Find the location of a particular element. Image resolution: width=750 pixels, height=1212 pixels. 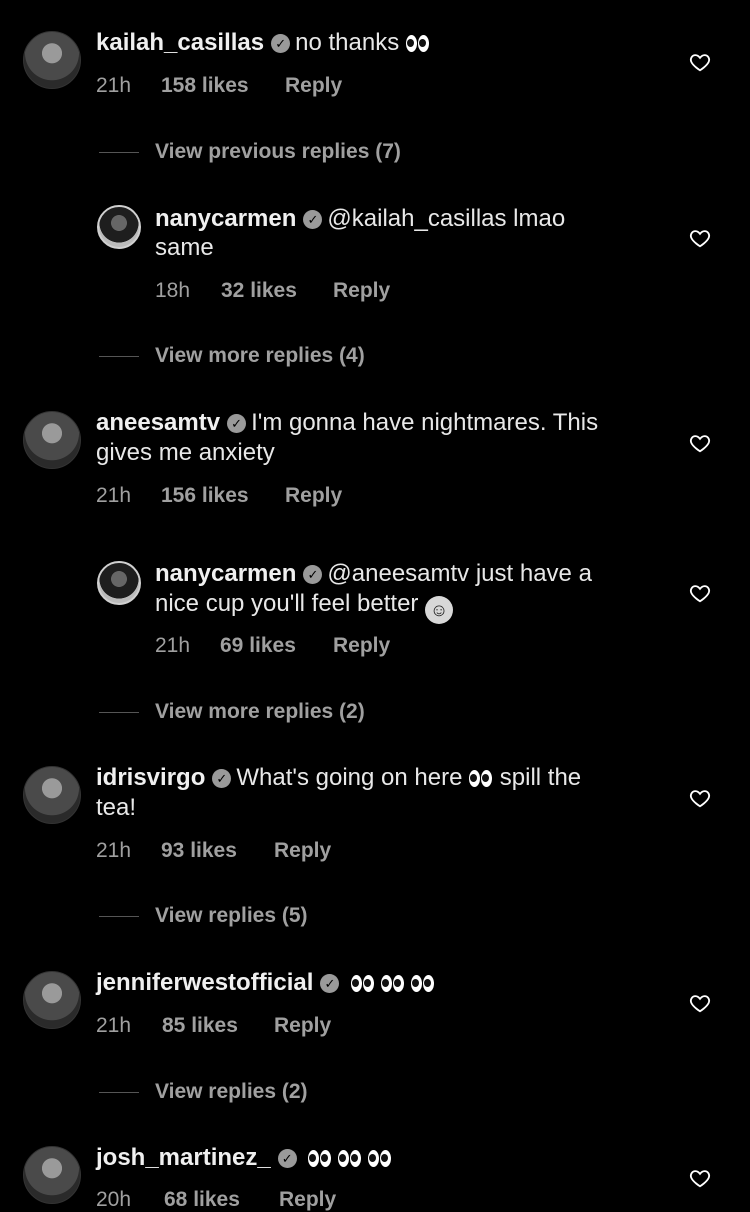

view-replies-button: View replies (2) is located at coordinates (299, 1092).